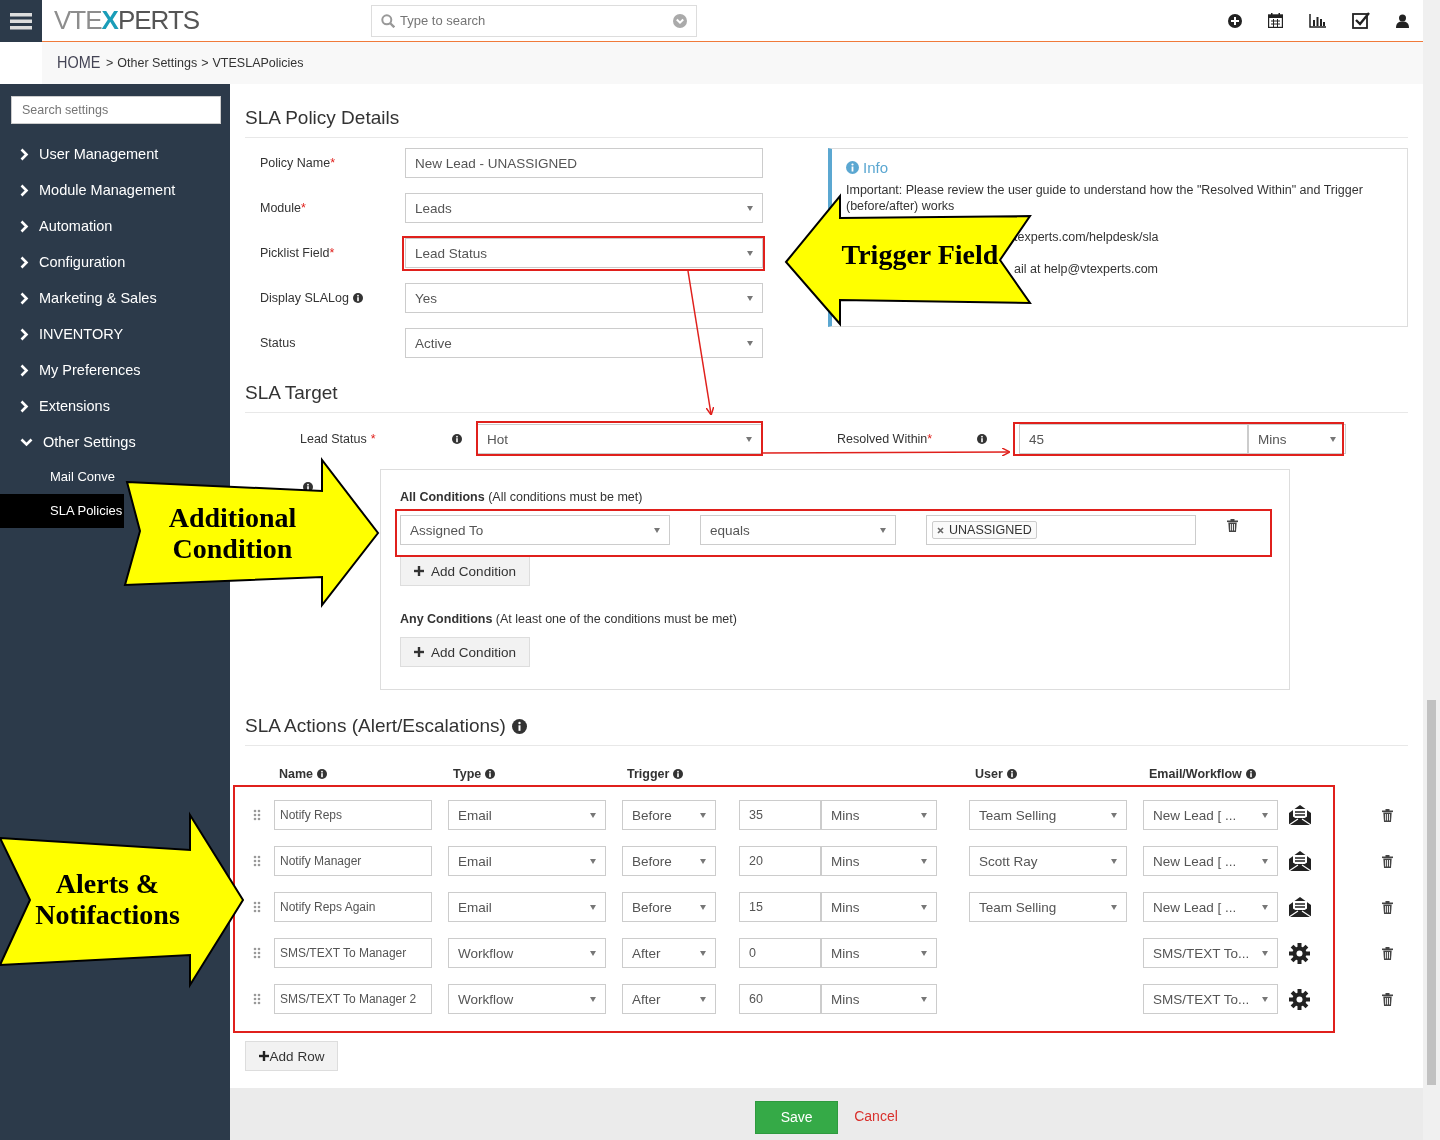  What do you see at coordinates (1317, 20) in the screenshot?
I see `bar-chart-icon` at bounding box center [1317, 20].